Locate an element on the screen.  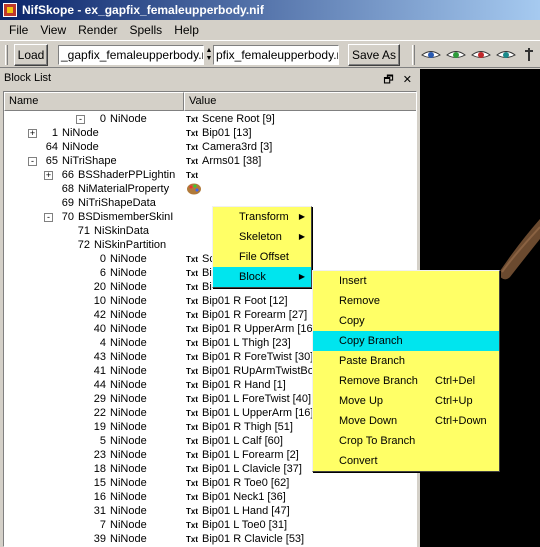
menu-item-label: Move Down is located at coordinates (368, 421).